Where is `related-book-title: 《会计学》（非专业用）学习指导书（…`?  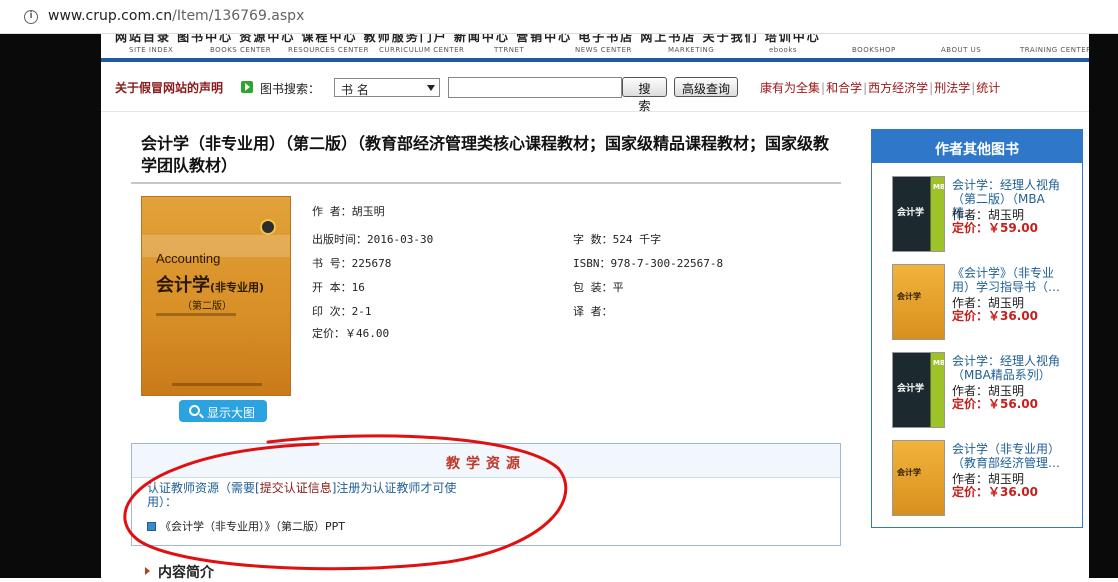
related-book-title: 《会计学》（非专业用）学习指导书（… is located at coordinates (1008, 280).